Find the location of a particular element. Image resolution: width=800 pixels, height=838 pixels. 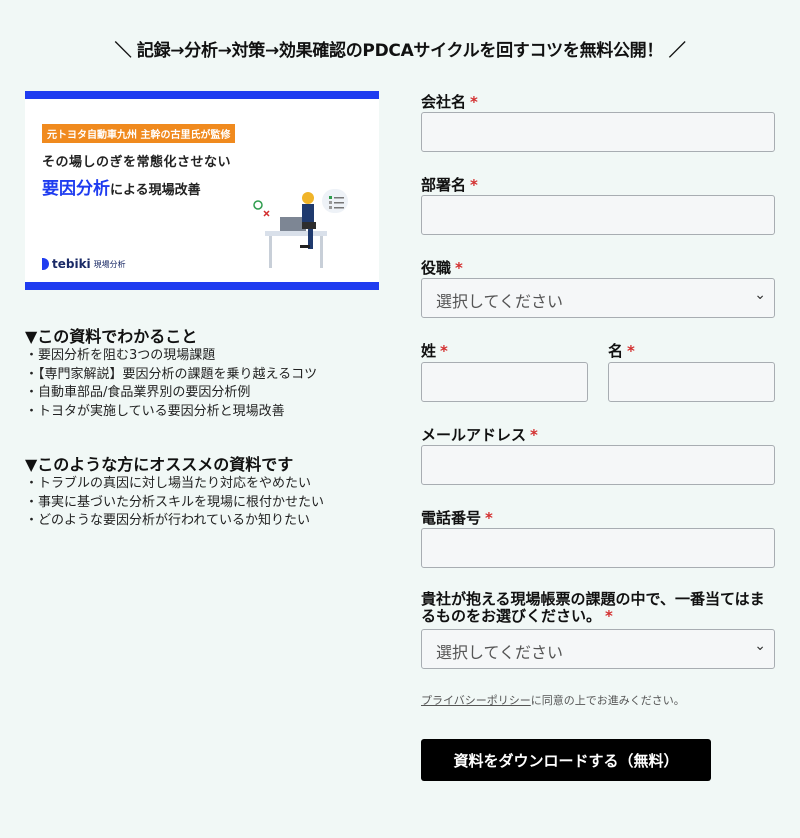

list-item: ・事実に基づいた分析スキルを現場に根付かせたい is located at coordinates (175, 502).